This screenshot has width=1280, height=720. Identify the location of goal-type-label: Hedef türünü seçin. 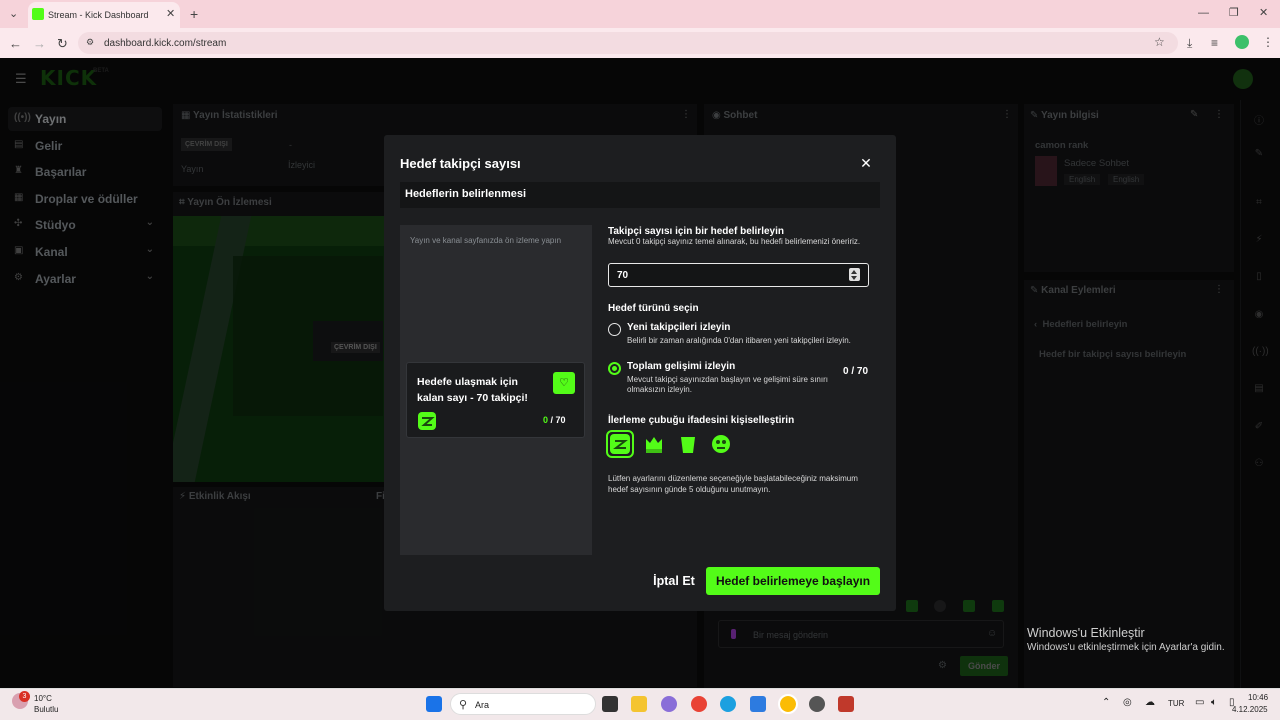
(653, 308).